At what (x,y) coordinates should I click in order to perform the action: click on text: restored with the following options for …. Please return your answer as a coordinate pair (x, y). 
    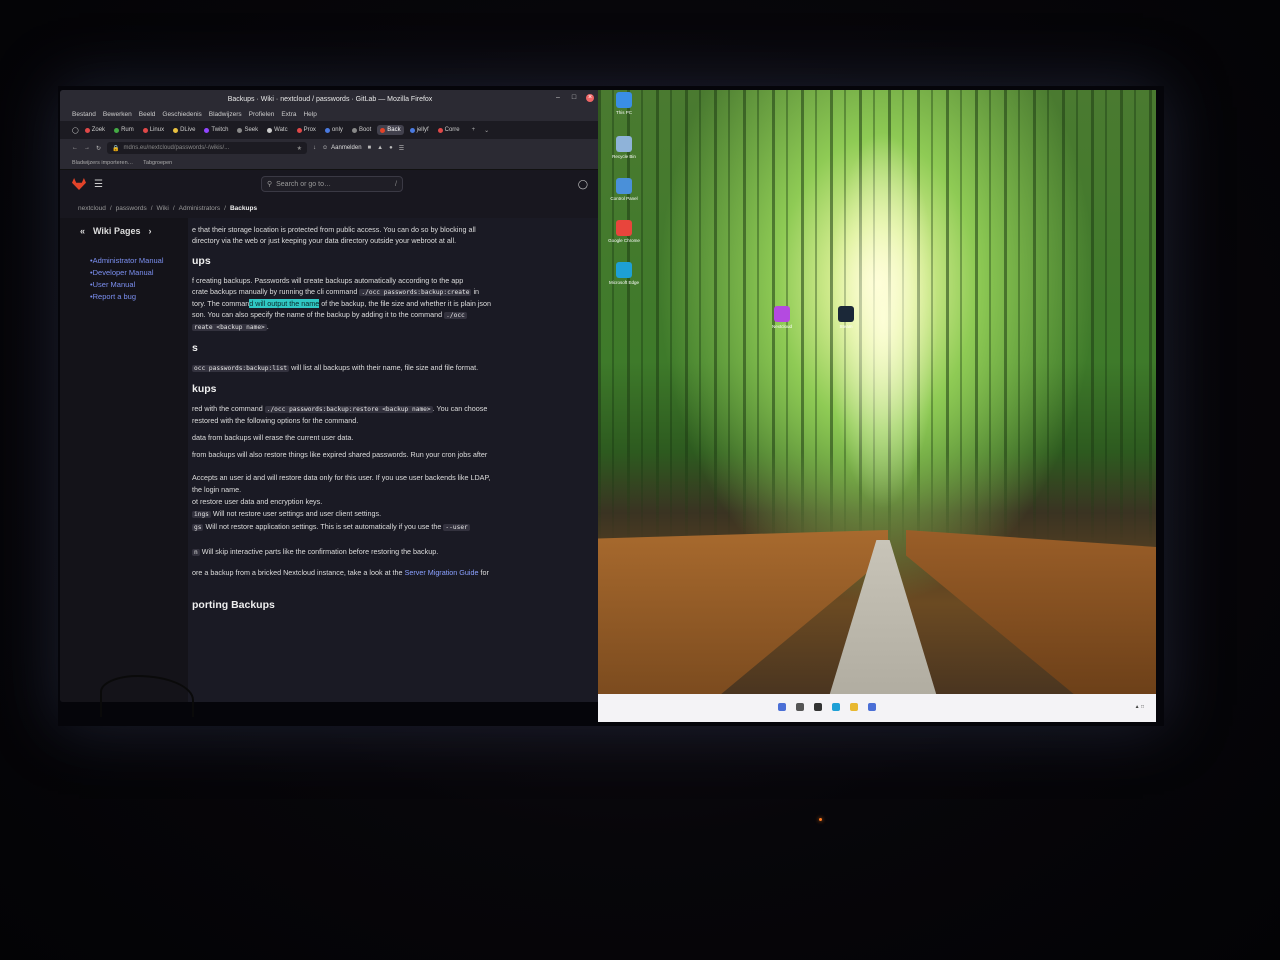
    Looking at the image, I should click on (275, 420).